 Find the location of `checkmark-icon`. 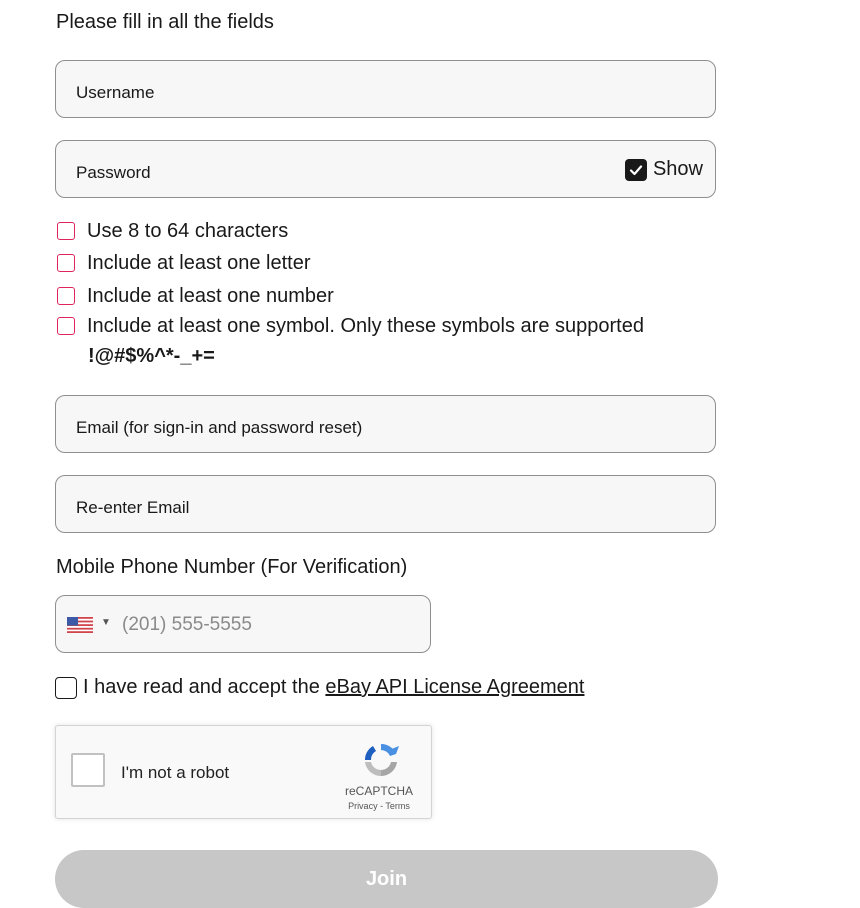

checkmark-icon is located at coordinates (636, 169).